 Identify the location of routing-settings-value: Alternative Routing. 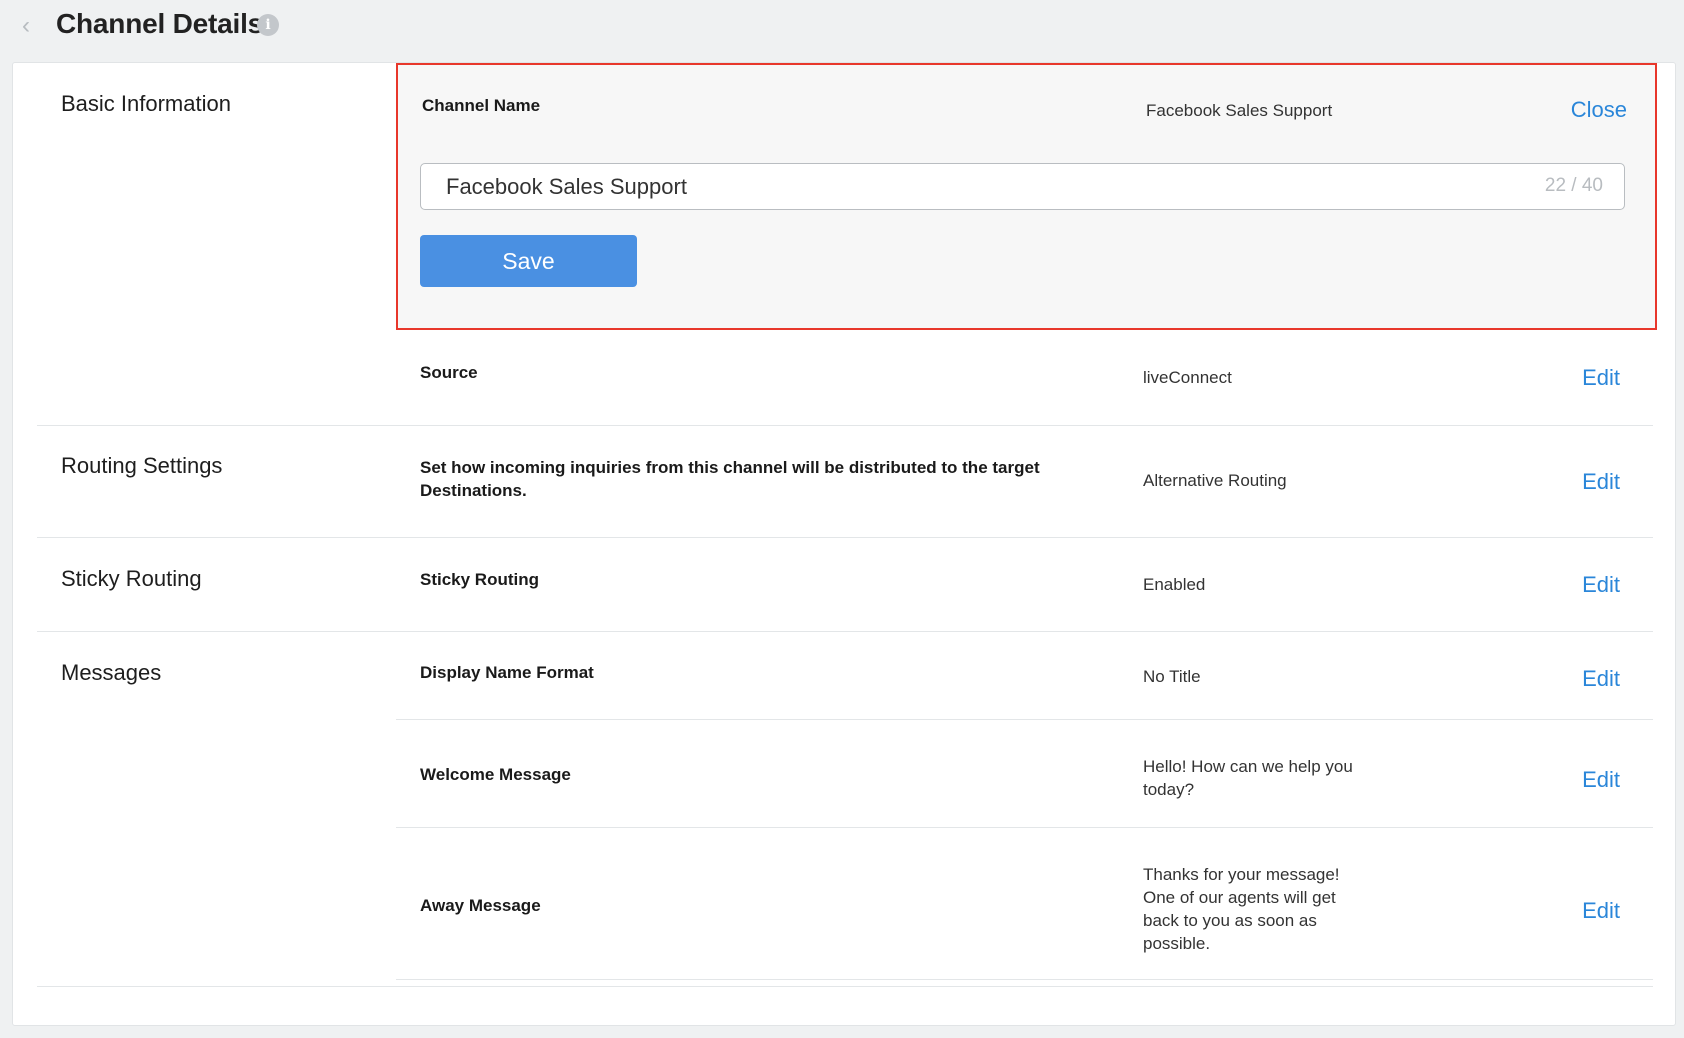
(1215, 480).